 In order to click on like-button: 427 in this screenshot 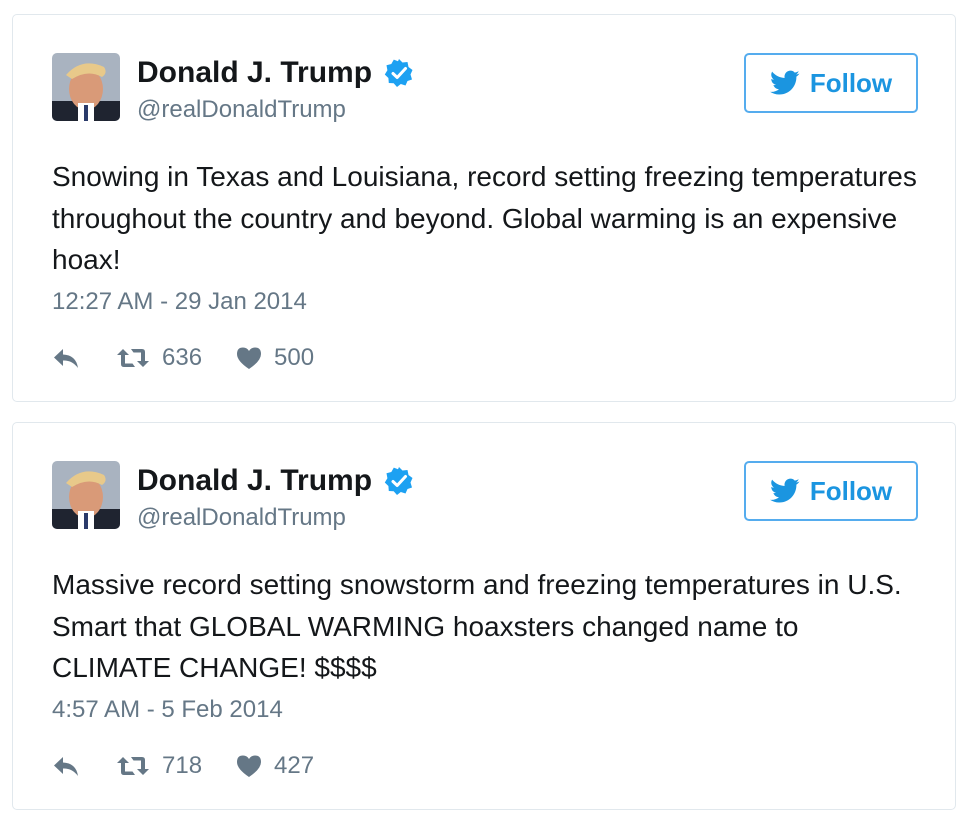, I will do `click(275, 766)`.